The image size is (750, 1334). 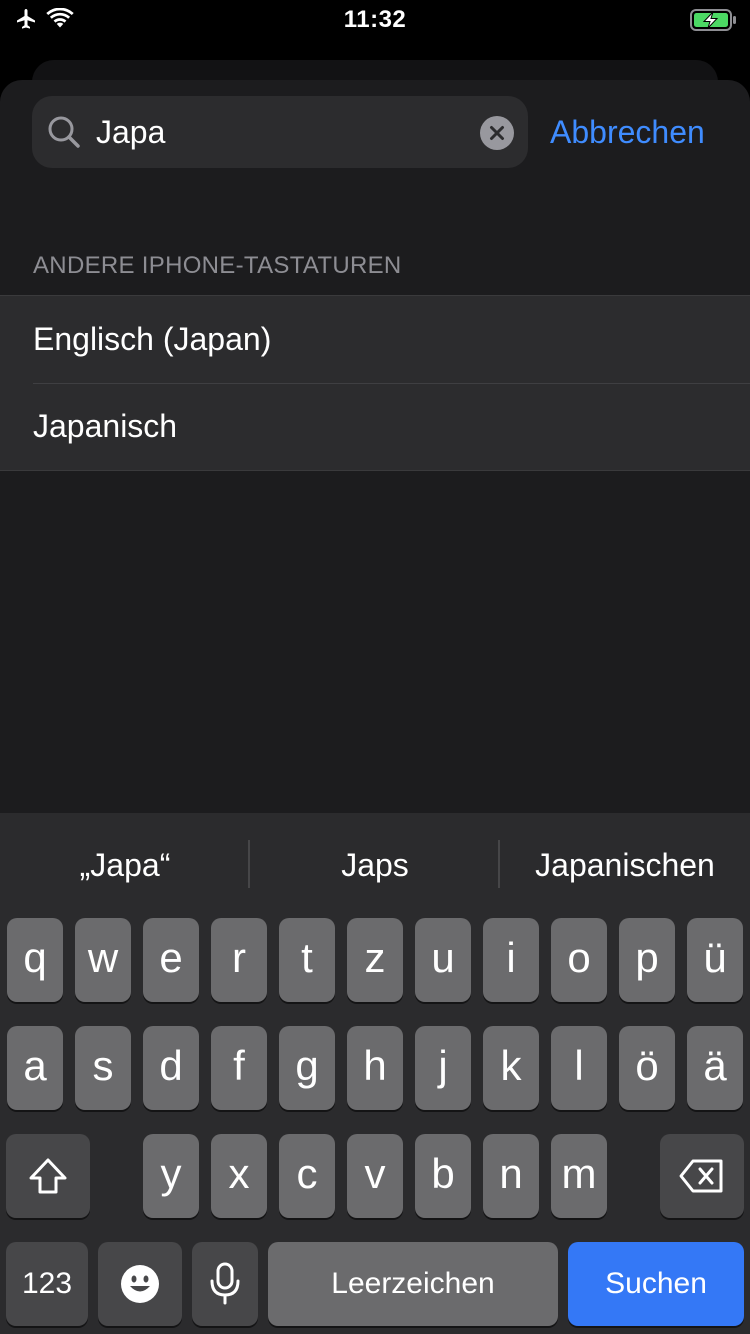 I want to click on numbers-key-label: 123, so click(x=47, y=1283).